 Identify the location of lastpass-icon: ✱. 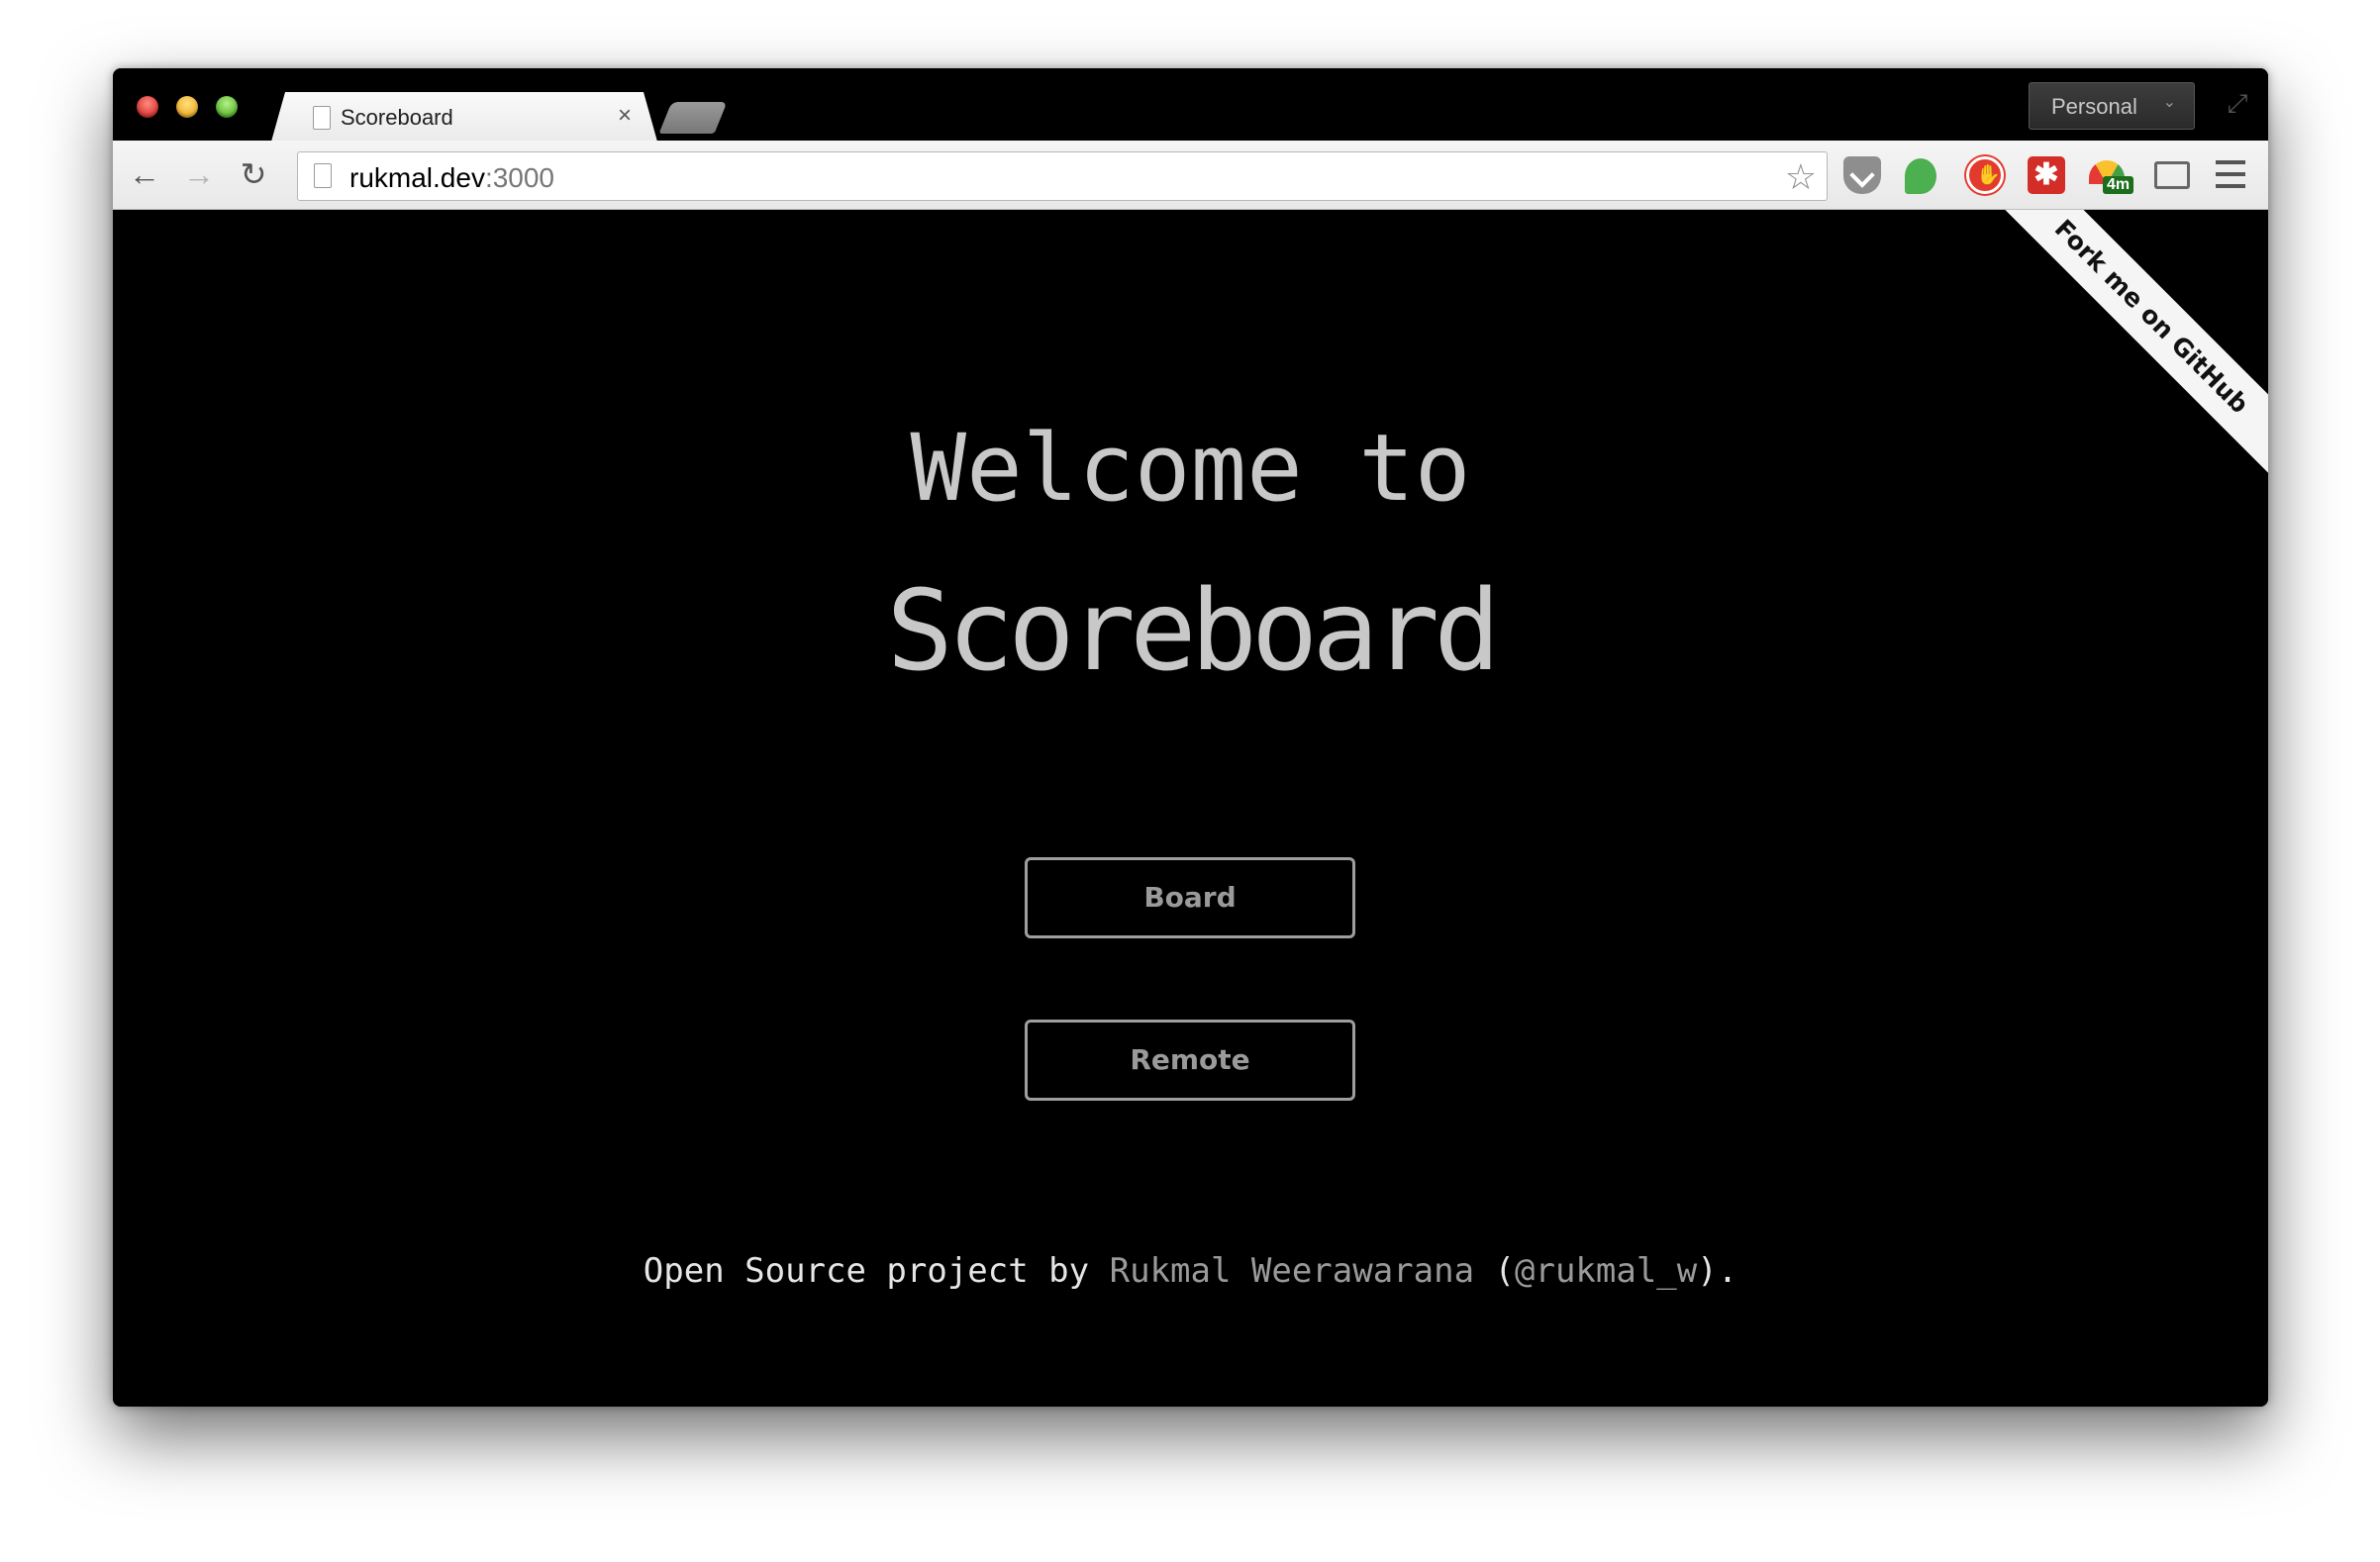
(2046, 175).